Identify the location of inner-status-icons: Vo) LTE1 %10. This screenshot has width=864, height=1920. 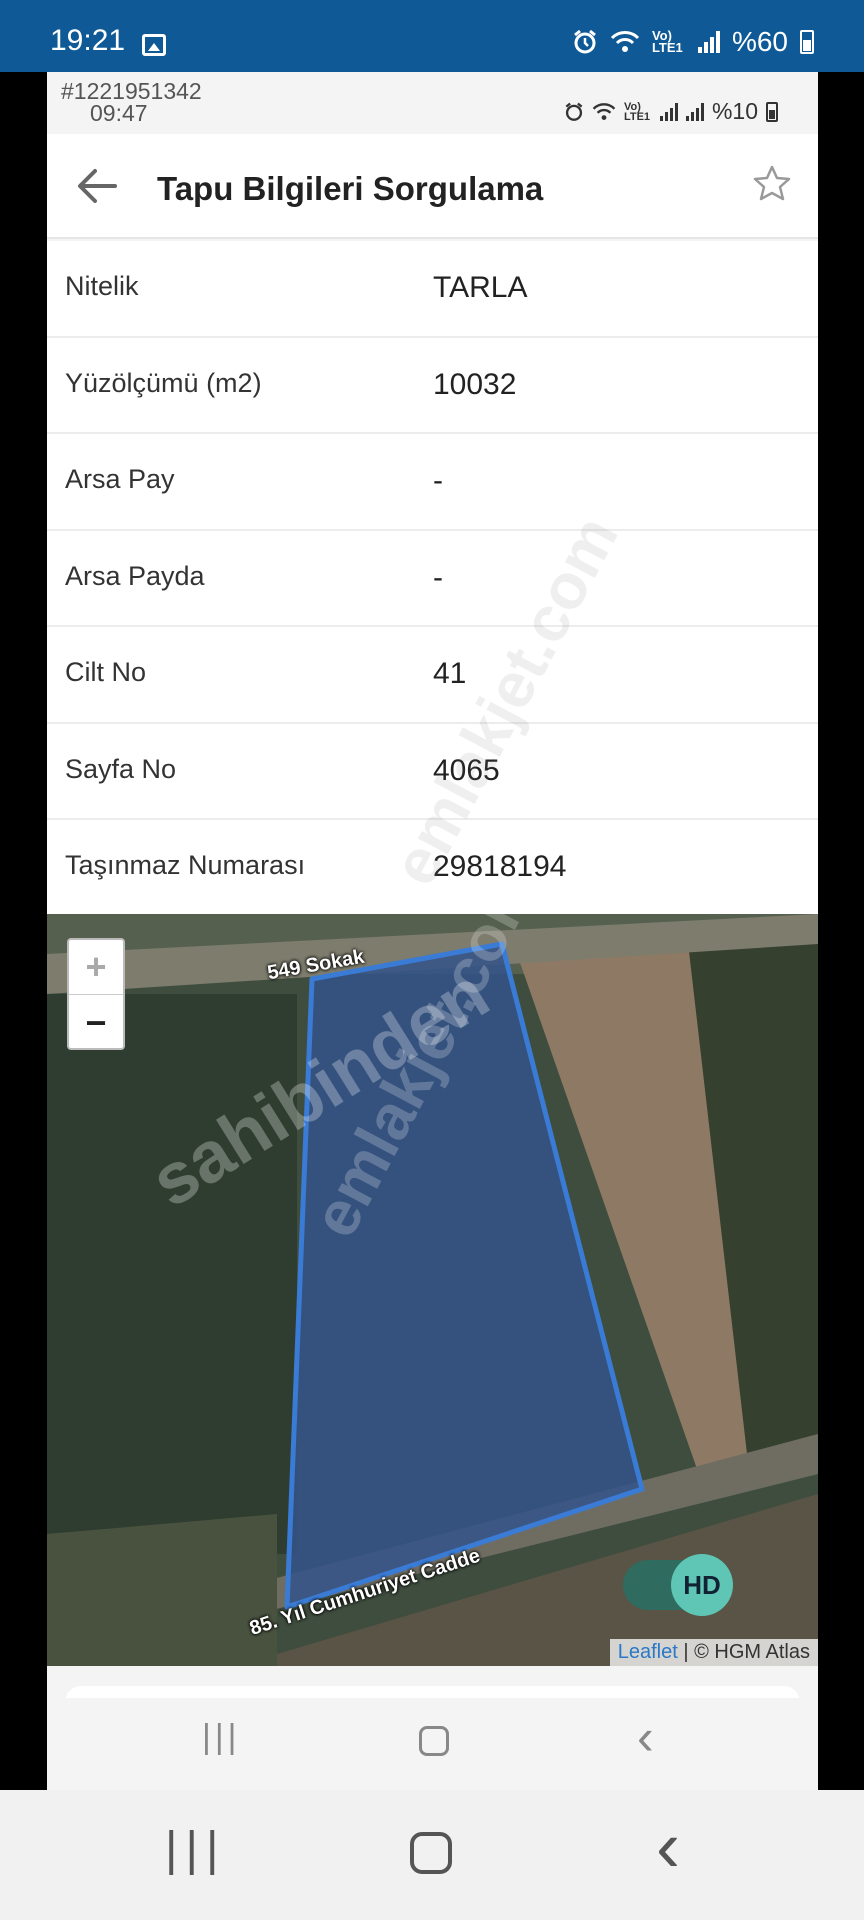
(671, 111).